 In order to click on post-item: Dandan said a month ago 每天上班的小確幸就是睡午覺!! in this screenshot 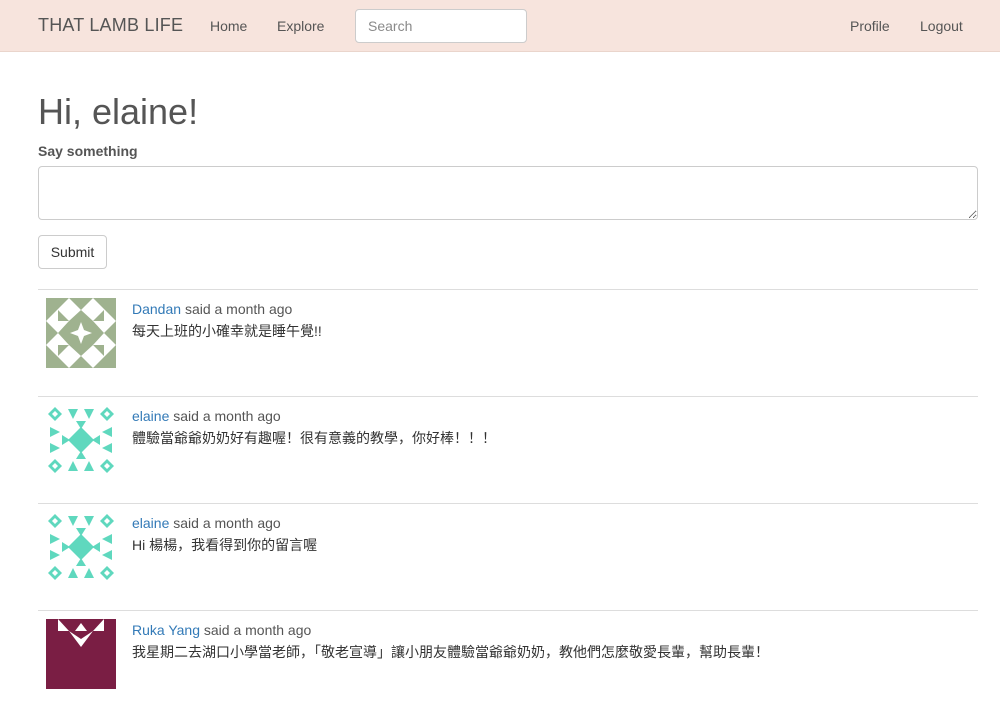, I will do `click(508, 342)`.